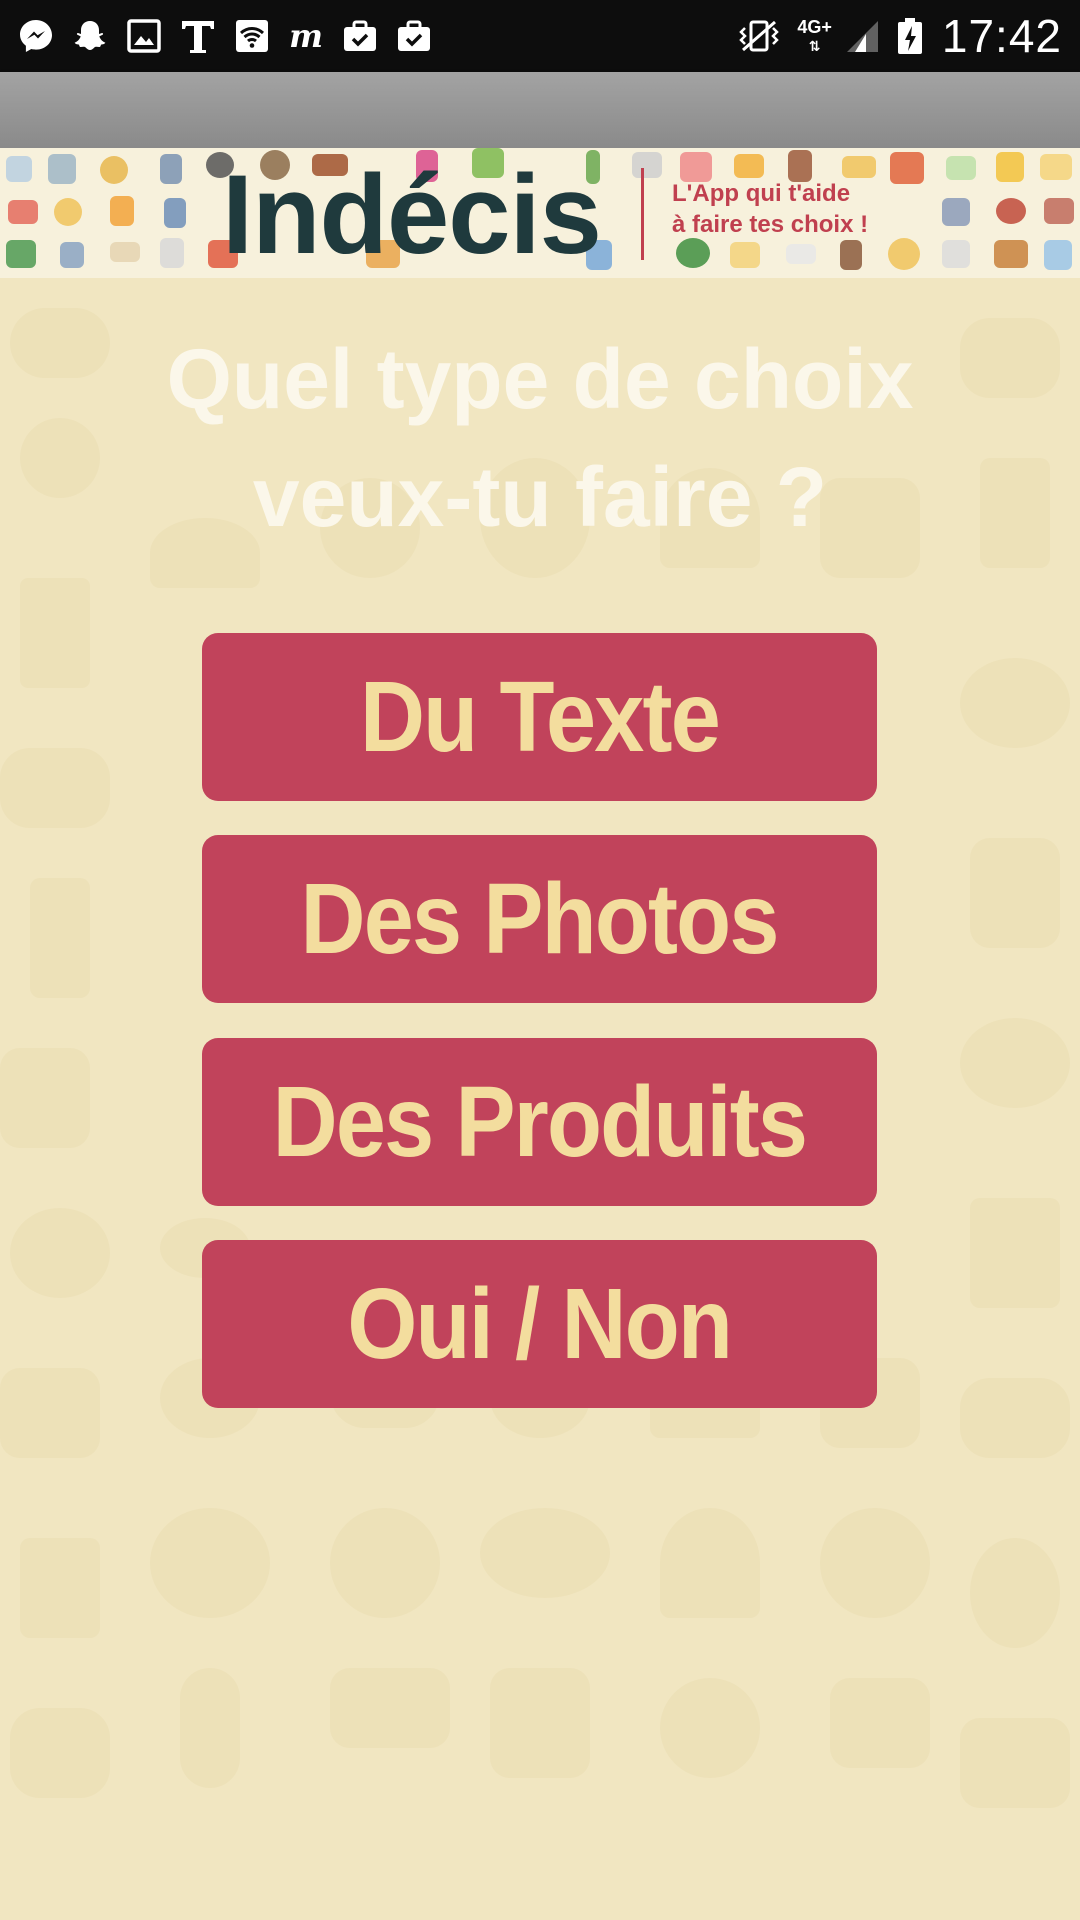  What do you see at coordinates (761, 193) in the screenshot?
I see `tagline-line-1: L'App qui t'aide` at bounding box center [761, 193].